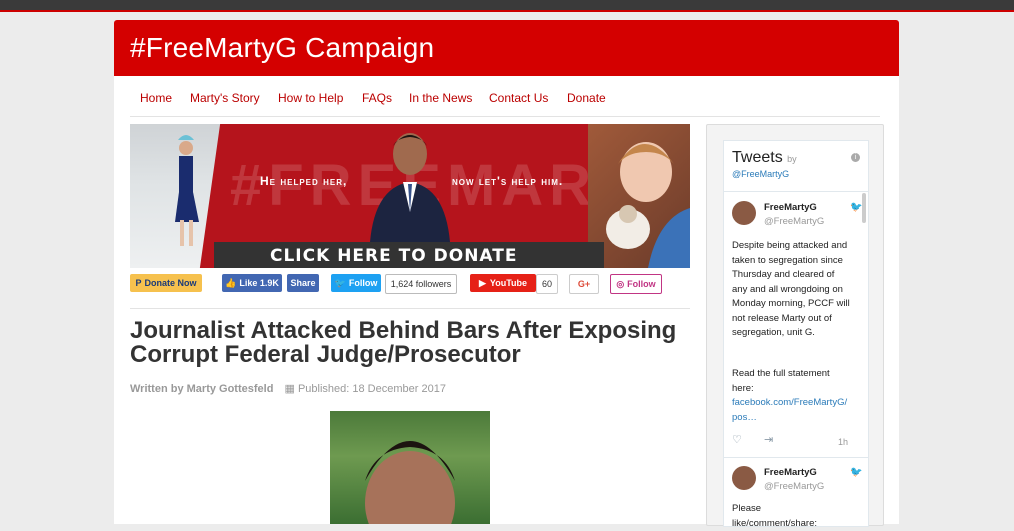 The width and height of the screenshot is (1014, 531). Describe the element at coordinates (757, 157) in the screenshot. I see `tweets-heading: Tweets` at that location.